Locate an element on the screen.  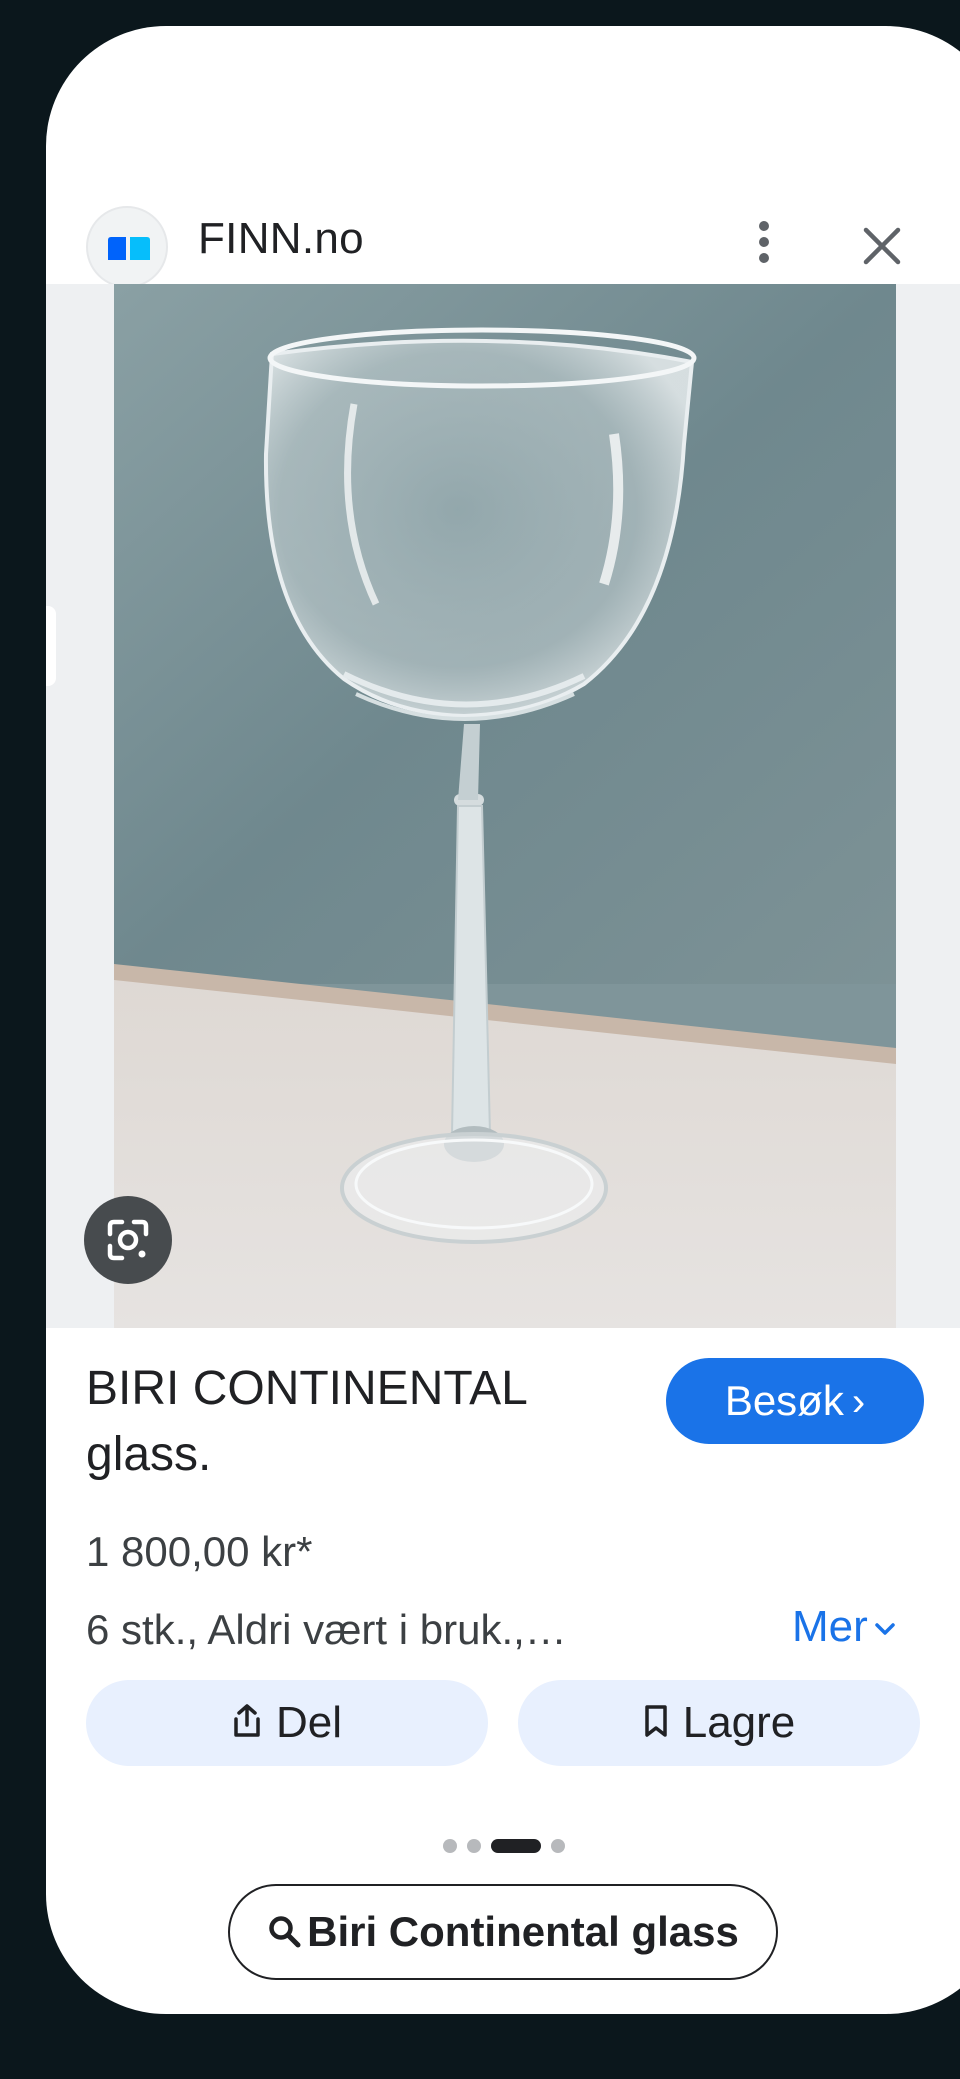
chevron-down-icon is located at coordinates (885, 1629).